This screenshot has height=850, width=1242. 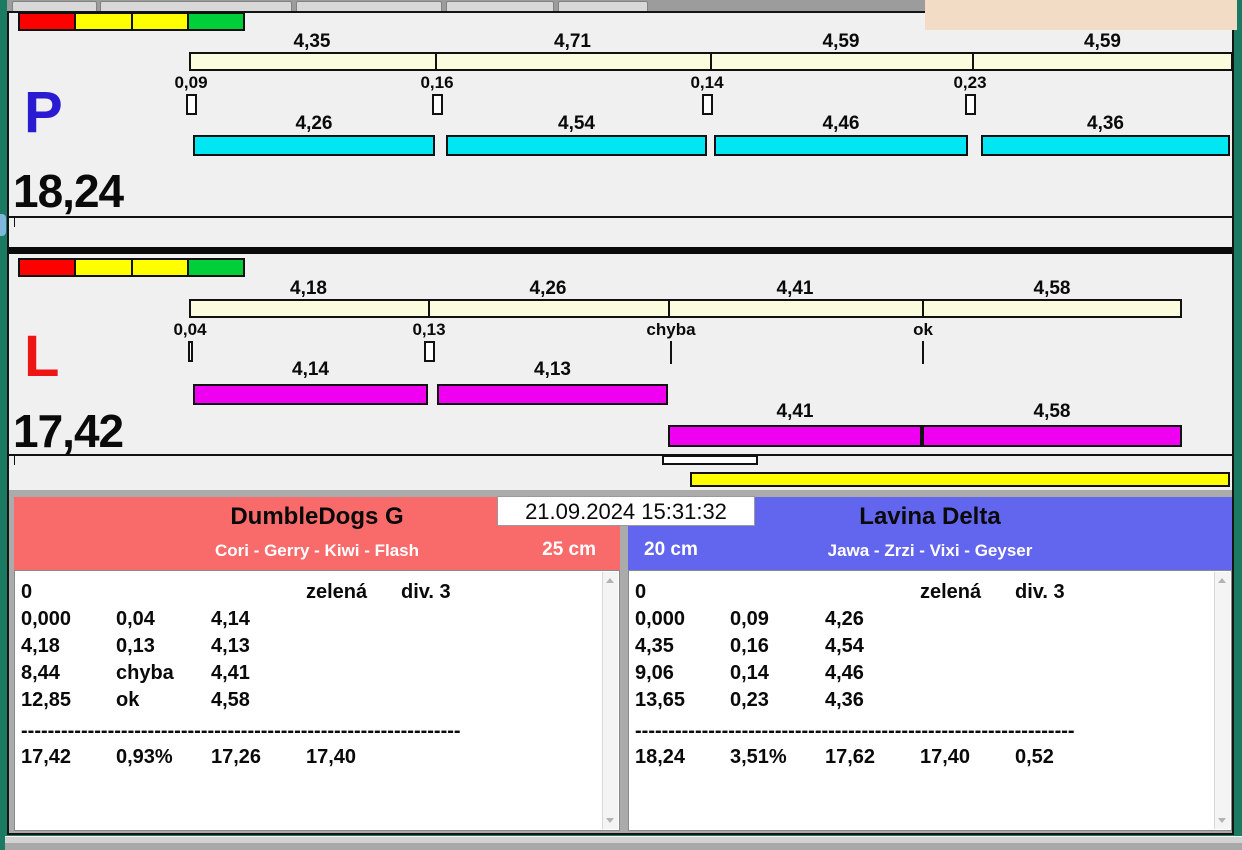 What do you see at coordinates (46, 700) in the screenshot?
I see `table-cell: 12,85` at bounding box center [46, 700].